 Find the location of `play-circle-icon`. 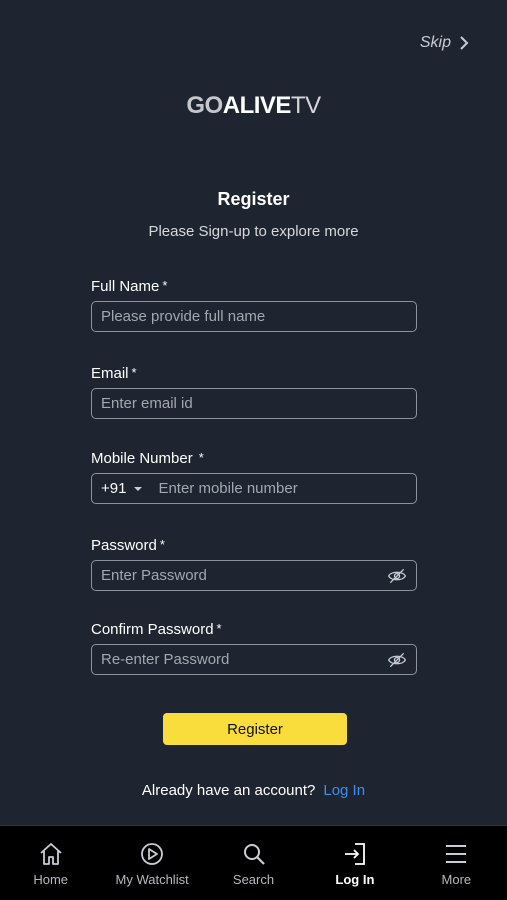

play-circle-icon is located at coordinates (152, 854).